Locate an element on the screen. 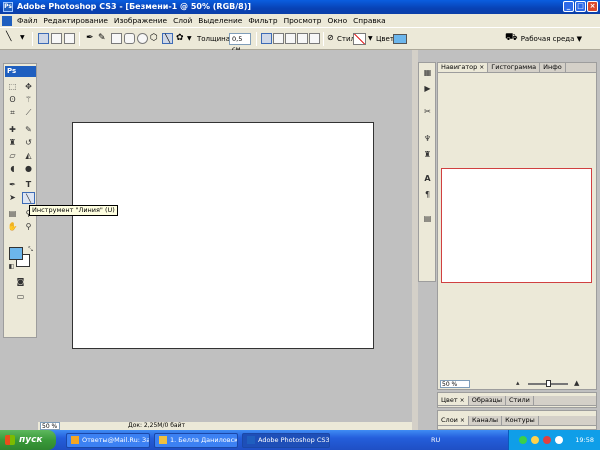 The image size is (600, 450). zoom-in-icon: ▲ is located at coordinates (576, 383).